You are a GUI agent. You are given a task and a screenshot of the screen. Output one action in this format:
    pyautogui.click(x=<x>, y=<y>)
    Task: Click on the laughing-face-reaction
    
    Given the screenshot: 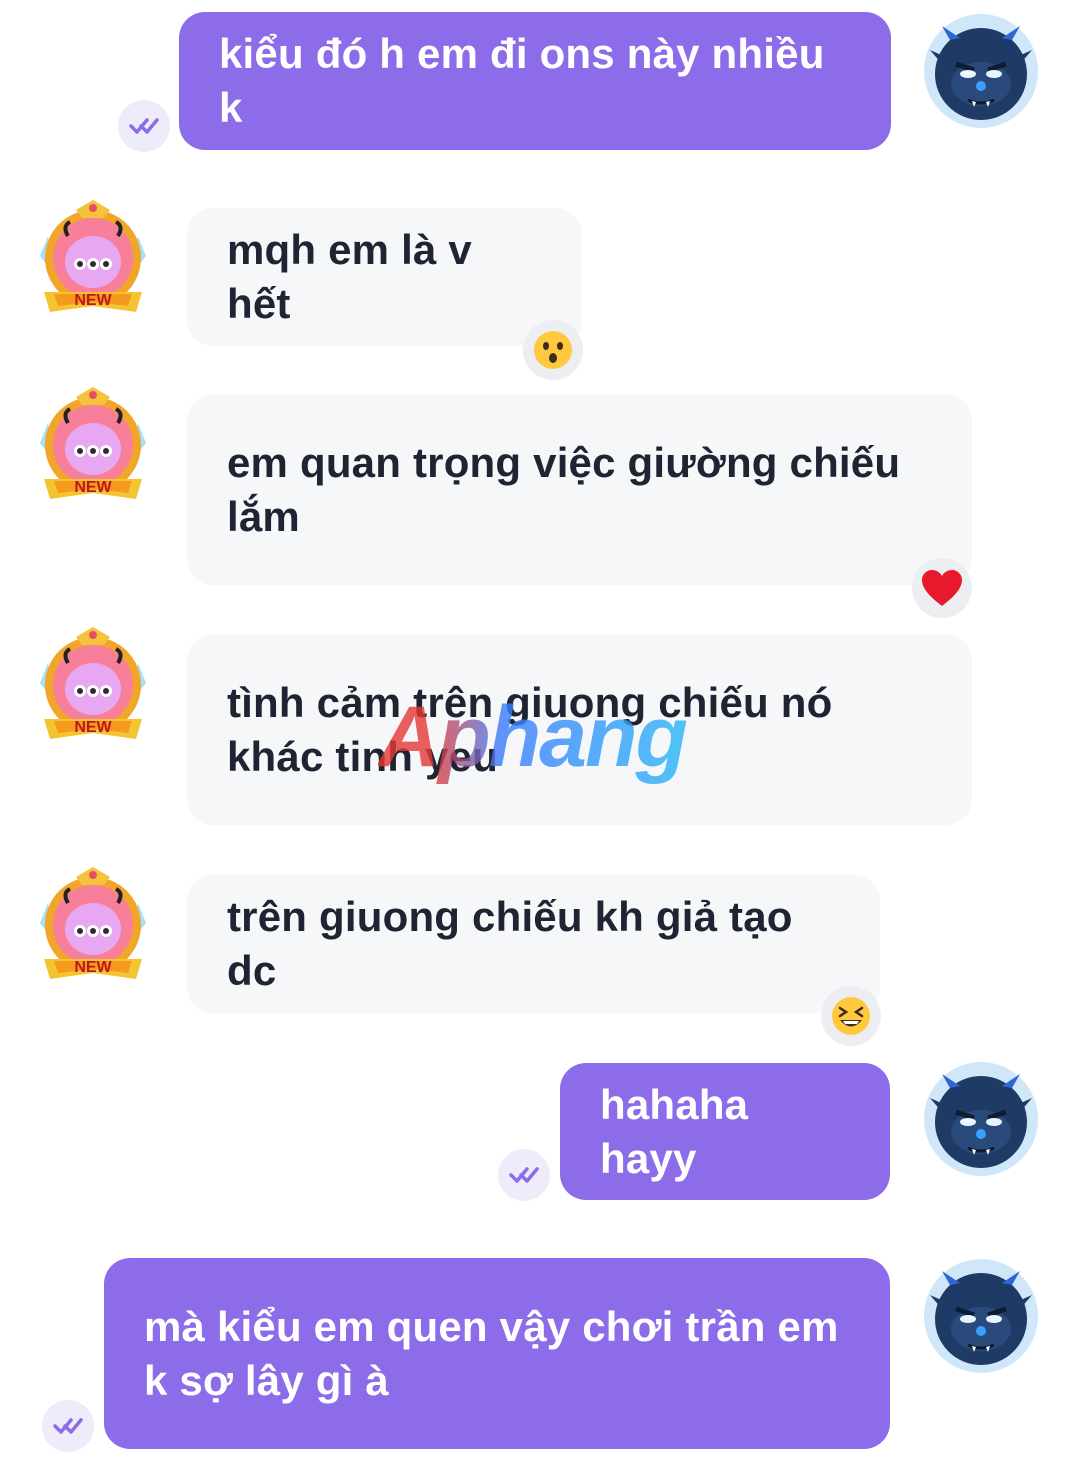 What is the action you would take?
    pyautogui.click(x=851, y=1016)
    